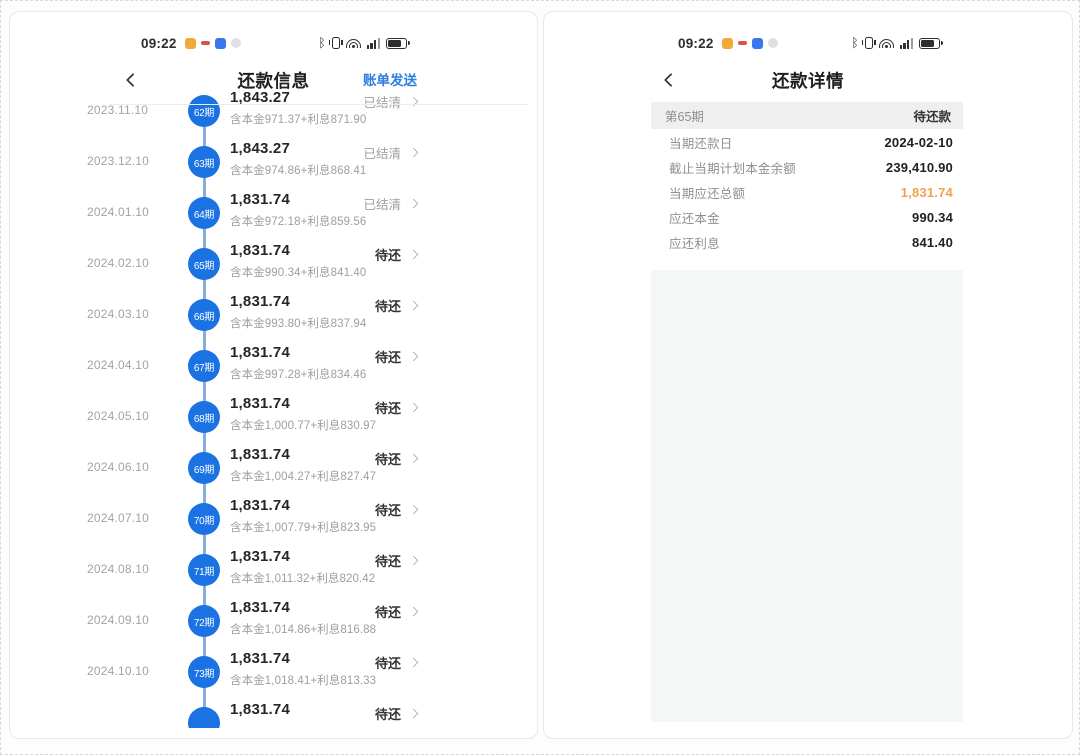 The height and width of the screenshot is (755, 1080). I want to click on period-badge: 63期, so click(204, 162).